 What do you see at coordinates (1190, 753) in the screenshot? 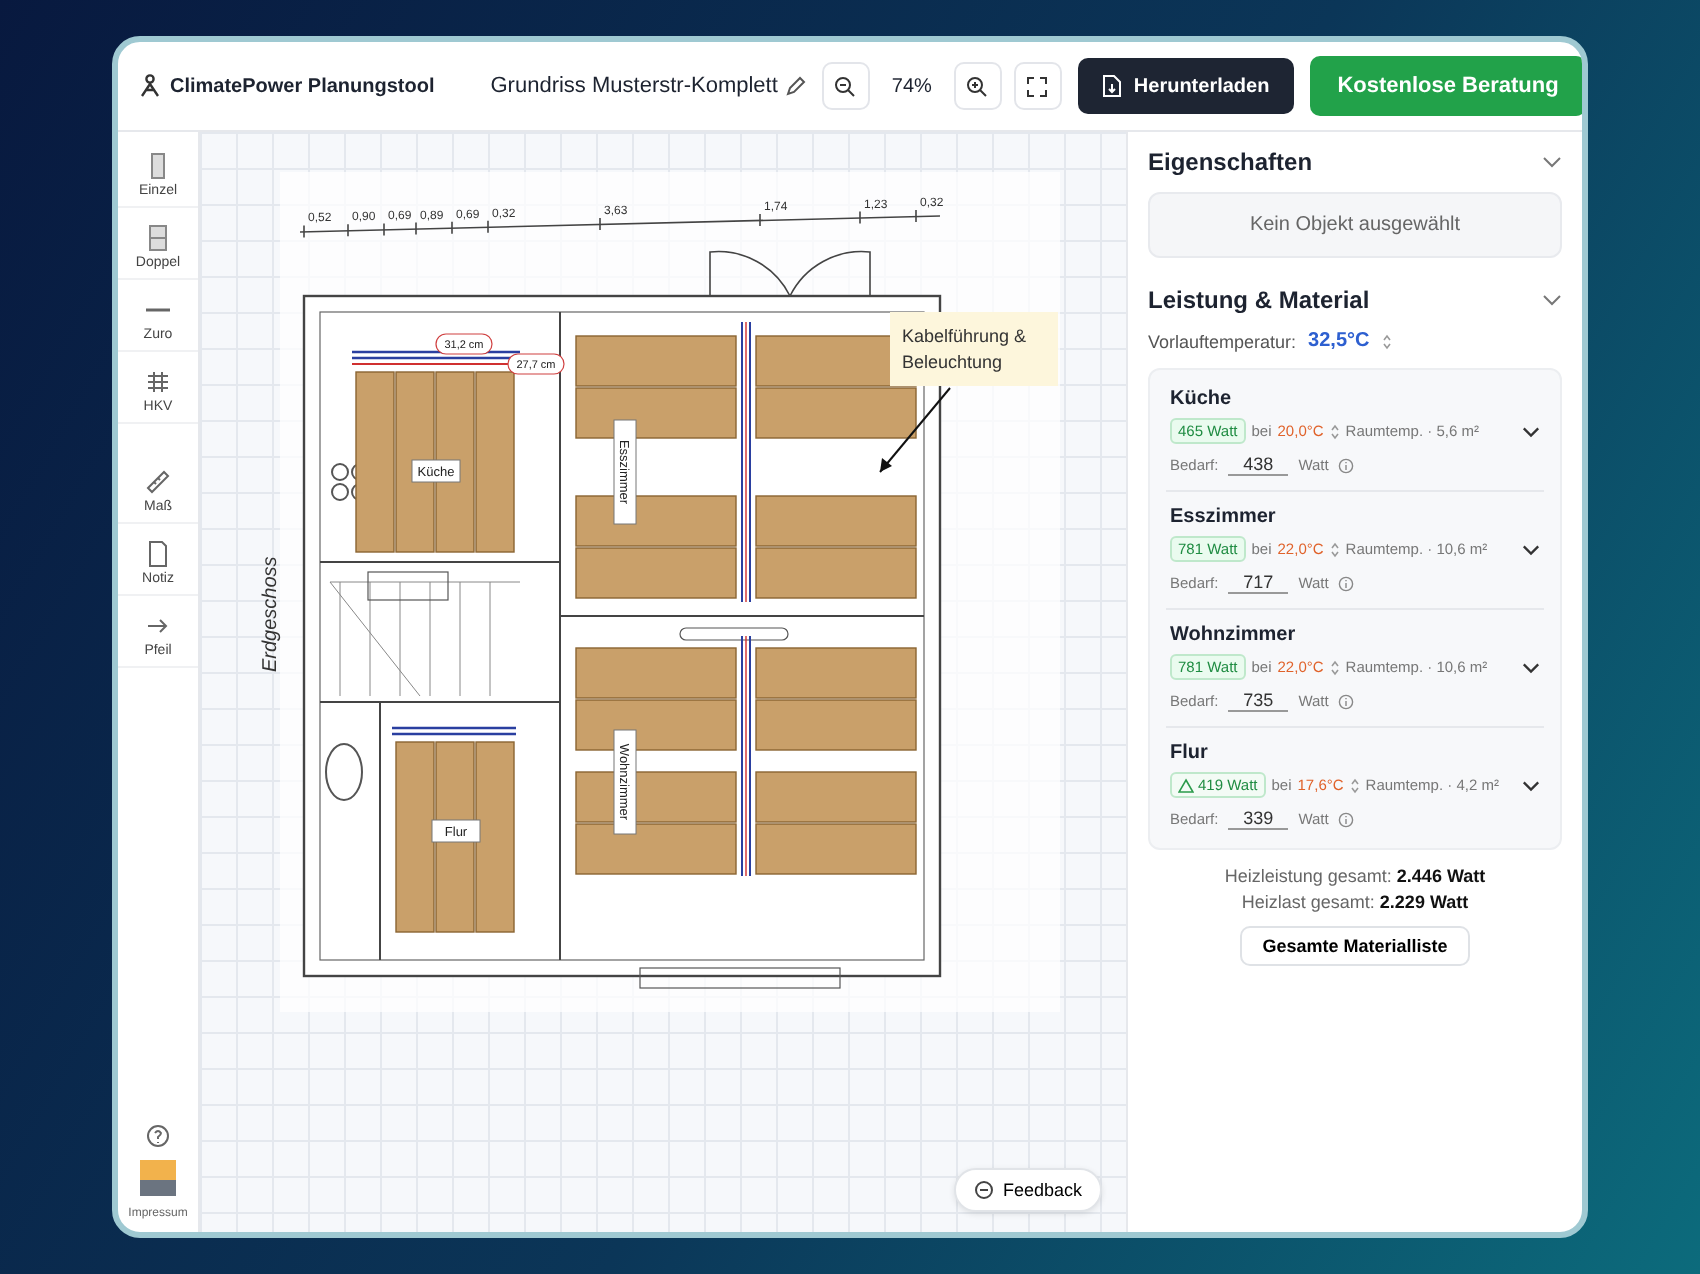
I see `room-name: Flur` at bounding box center [1190, 753].